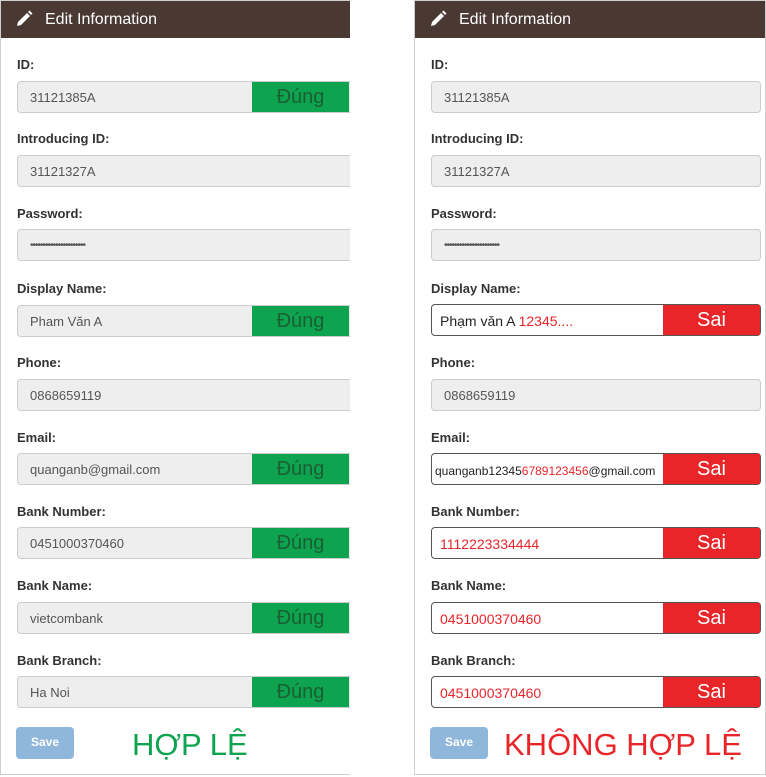 The width and height of the screenshot is (766, 777). I want to click on bank-name-field: vietcombank Đúng, so click(183, 618).